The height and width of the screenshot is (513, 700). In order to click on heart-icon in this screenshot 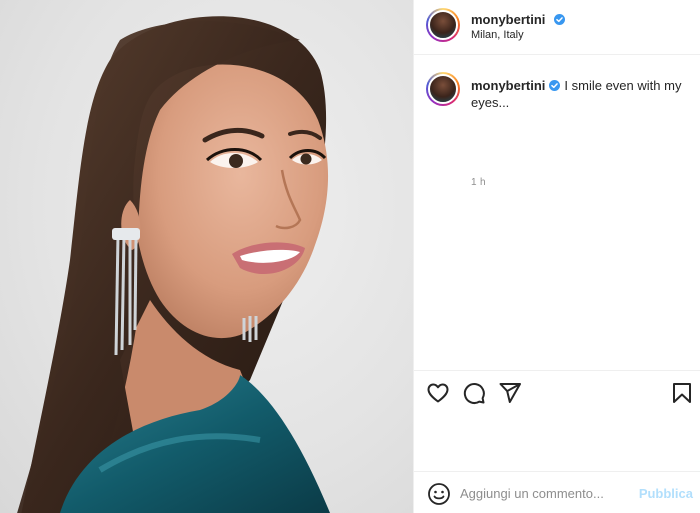, I will do `click(438, 393)`.